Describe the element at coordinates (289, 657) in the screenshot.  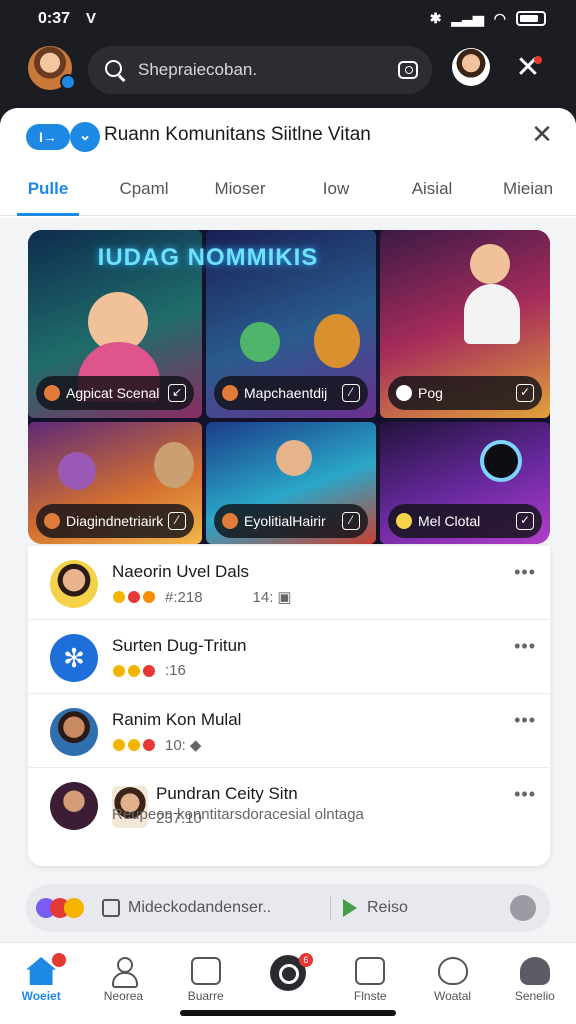
I see `list-item: ✻ Surten Dug-Tritun :16 •••` at that location.